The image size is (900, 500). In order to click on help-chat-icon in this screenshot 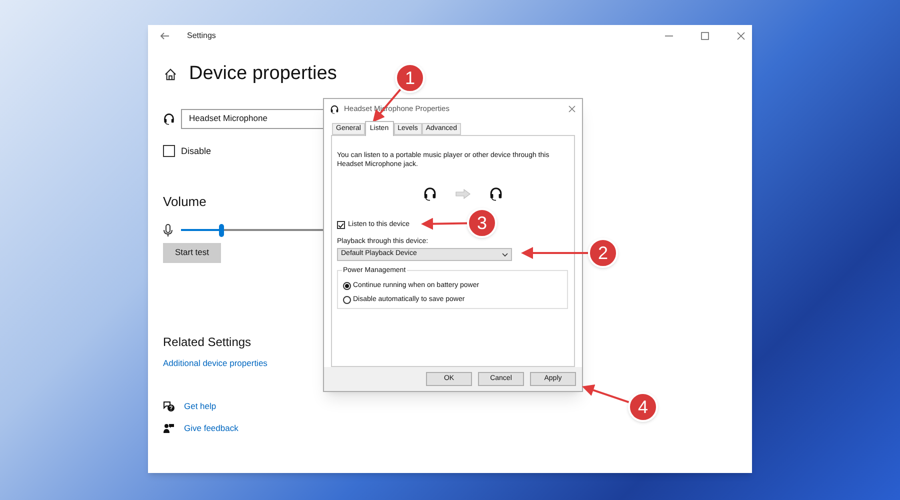, I will do `click(169, 406)`.